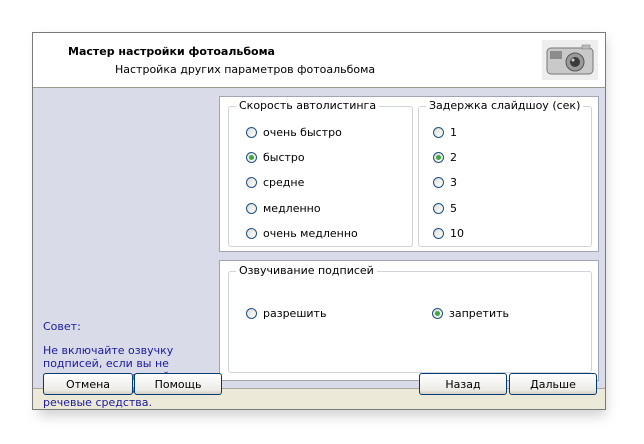  Describe the element at coordinates (445, 157) in the screenshot. I see `delay-option-2: 2` at that location.